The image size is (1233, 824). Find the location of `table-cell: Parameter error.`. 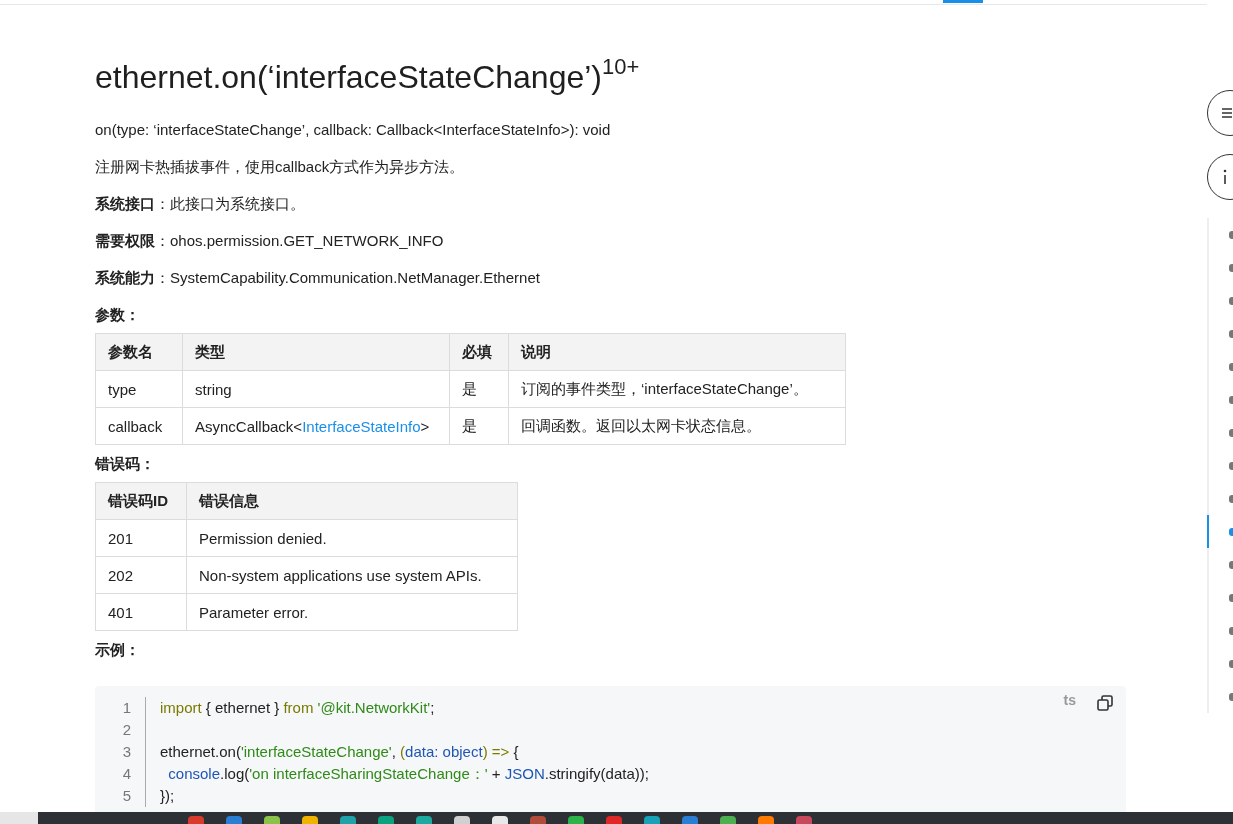

table-cell: Parameter error. is located at coordinates (352, 612).